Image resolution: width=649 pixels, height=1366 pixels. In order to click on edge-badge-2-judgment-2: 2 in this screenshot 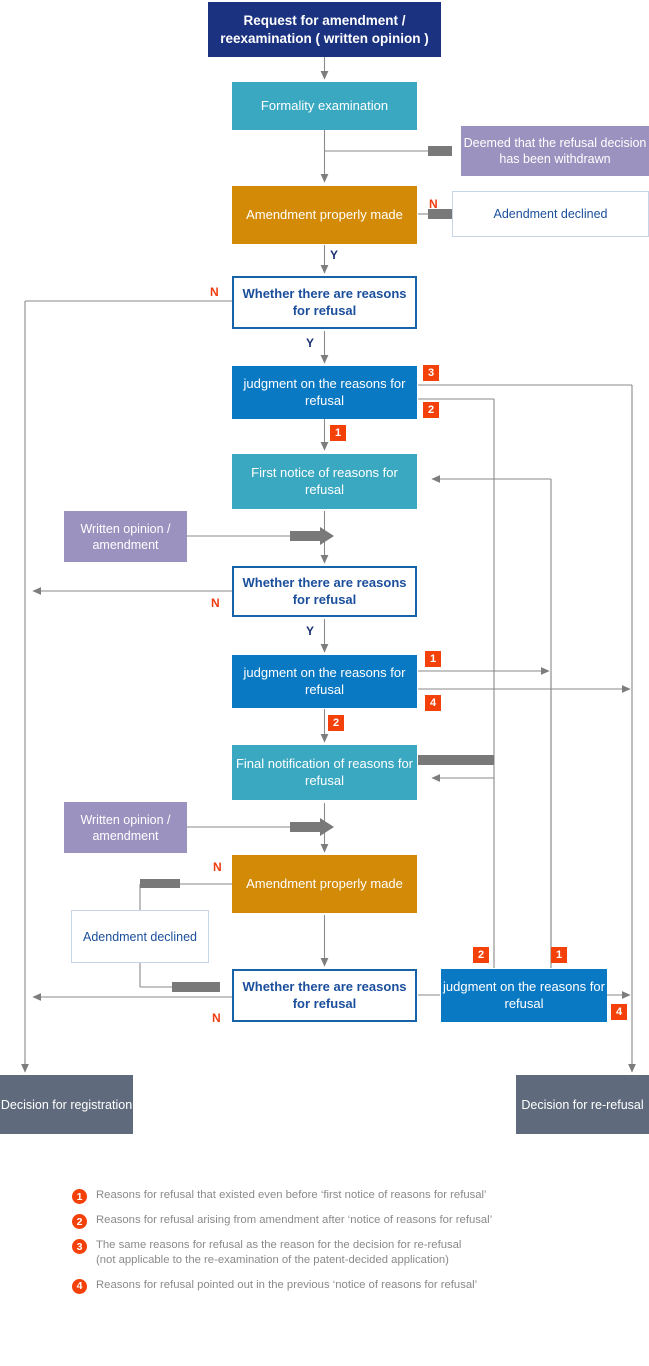, I will do `click(336, 723)`.